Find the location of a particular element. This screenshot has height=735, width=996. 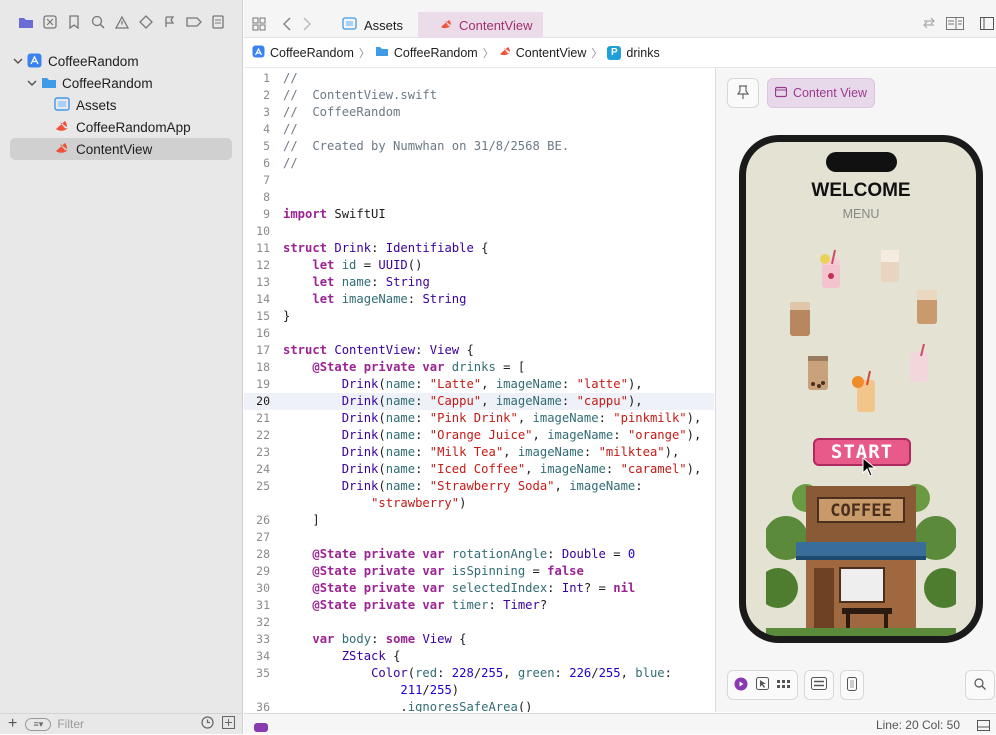

tree-item-group: CoffeeRandom is located at coordinates (121, 83).